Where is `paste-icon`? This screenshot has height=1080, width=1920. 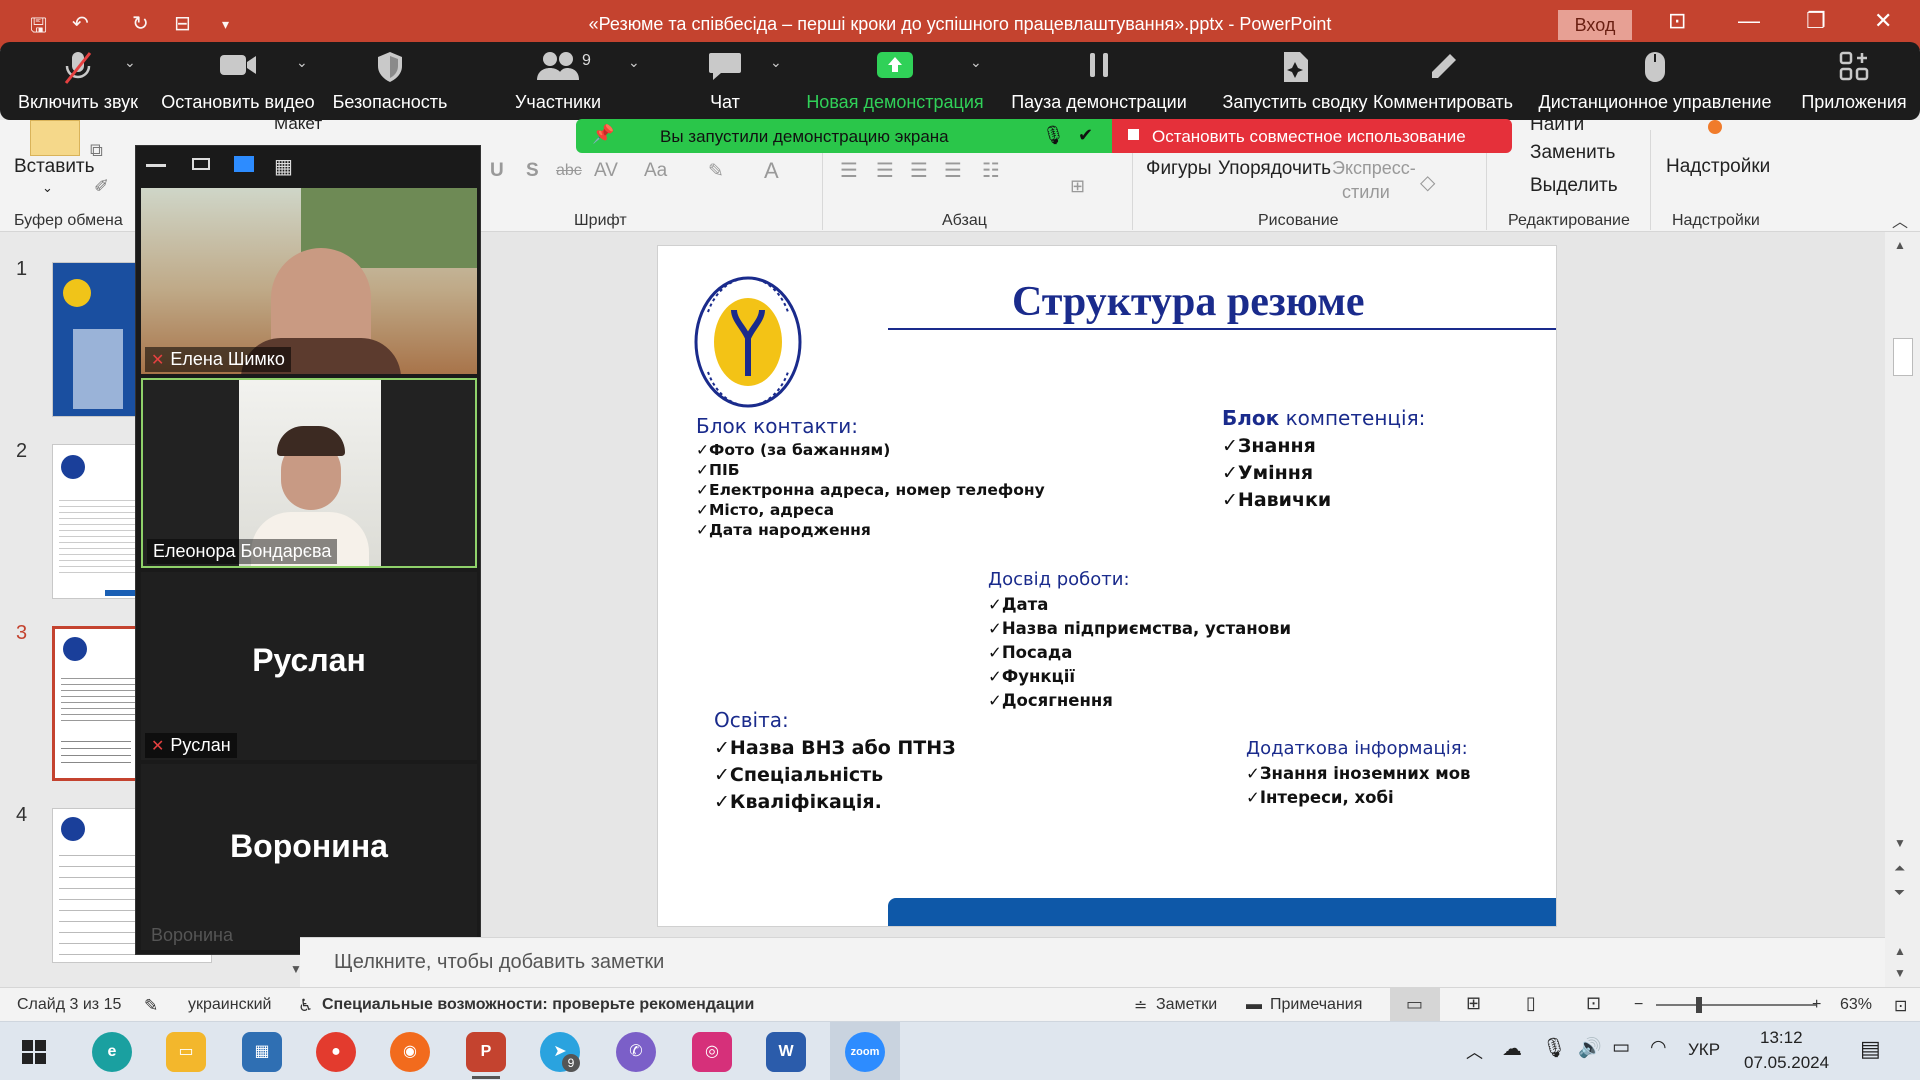 paste-icon is located at coordinates (55, 138).